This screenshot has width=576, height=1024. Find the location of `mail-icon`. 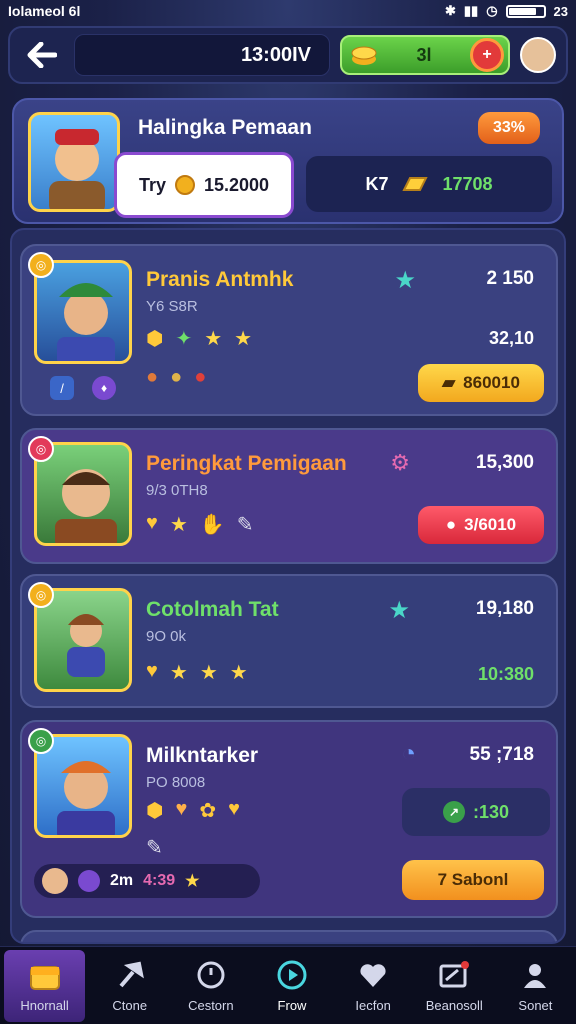

mail-icon is located at coordinates (454, 975).